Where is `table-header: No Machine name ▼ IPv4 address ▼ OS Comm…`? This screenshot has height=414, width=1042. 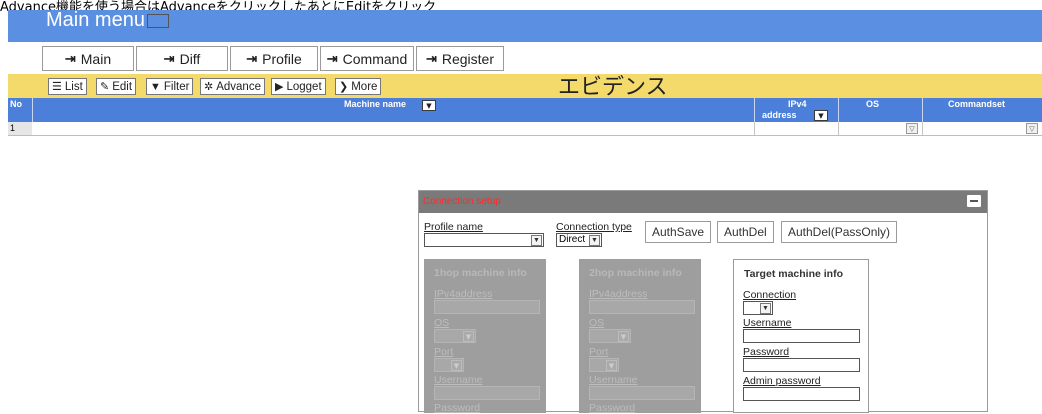 table-header: No Machine name ▼ IPv4 address ▼ OS Comm… is located at coordinates (525, 110).